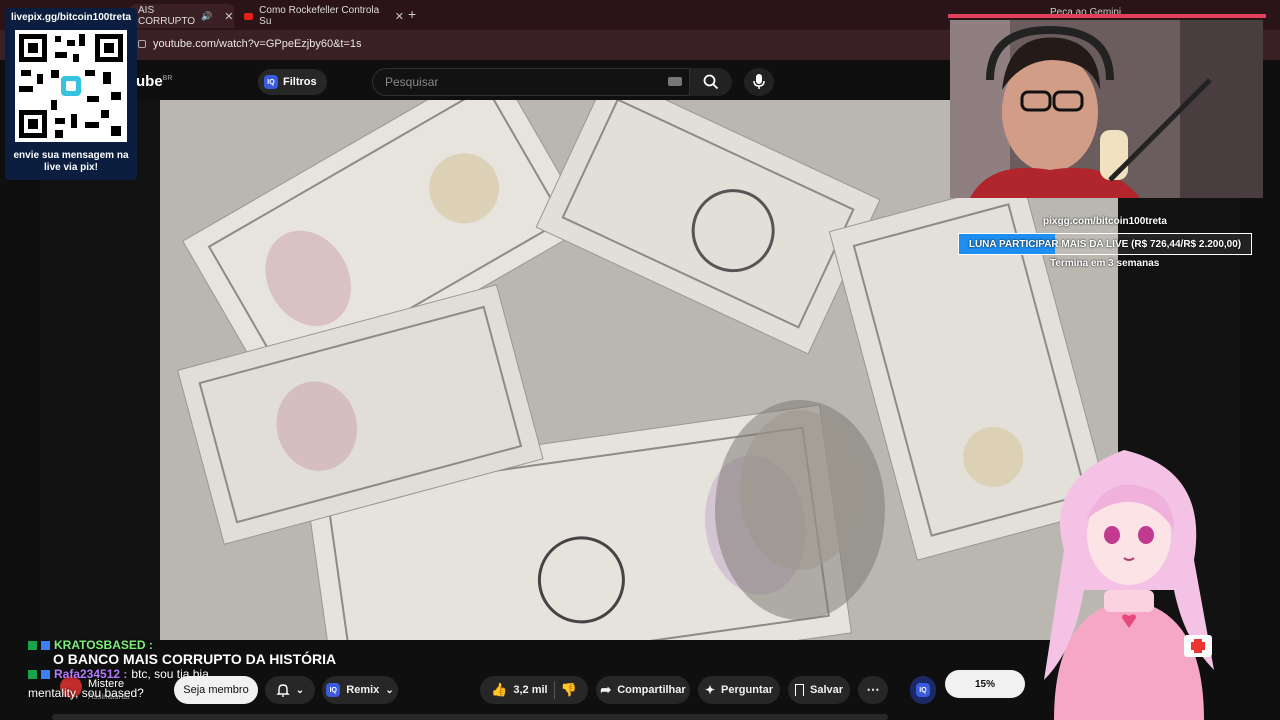 The height and width of the screenshot is (720, 1280). I want to click on search-button, so click(711, 82).